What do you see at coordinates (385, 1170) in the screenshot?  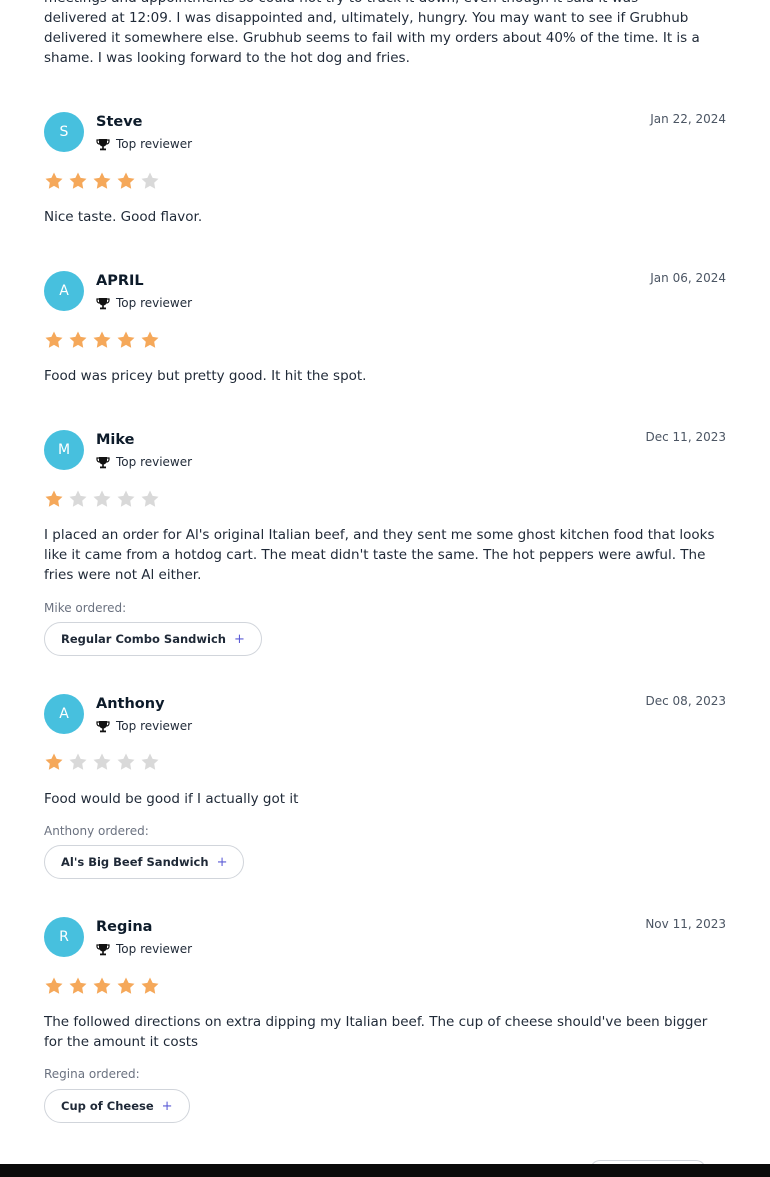 I see `bottom-bar` at bounding box center [385, 1170].